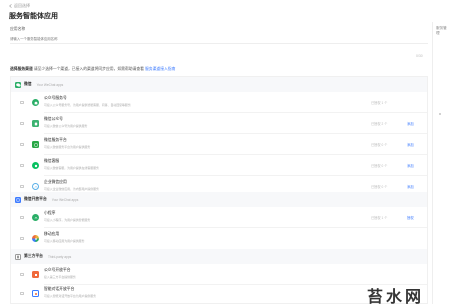  What do you see at coordinates (10, 6) in the screenshot?
I see `chevron-left-icon` at bounding box center [10, 6].